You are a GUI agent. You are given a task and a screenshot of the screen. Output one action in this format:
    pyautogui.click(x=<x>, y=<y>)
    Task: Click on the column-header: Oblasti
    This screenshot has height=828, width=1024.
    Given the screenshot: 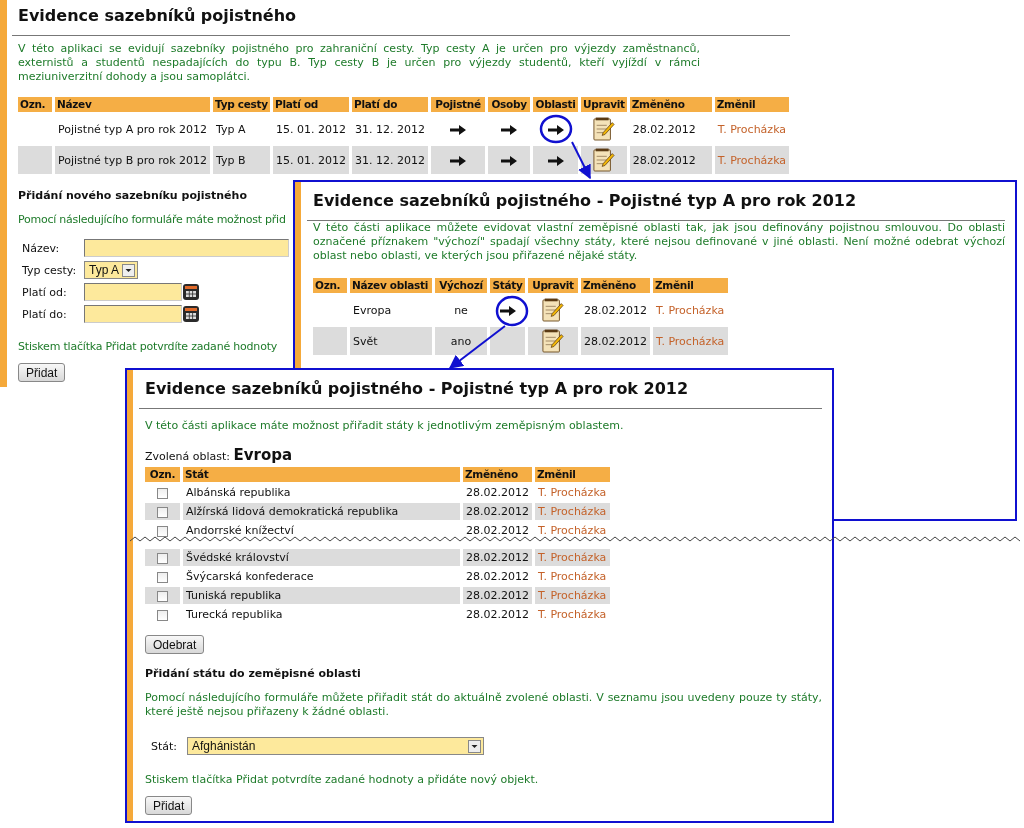 What is the action you would take?
    pyautogui.click(x=556, y=104)
    